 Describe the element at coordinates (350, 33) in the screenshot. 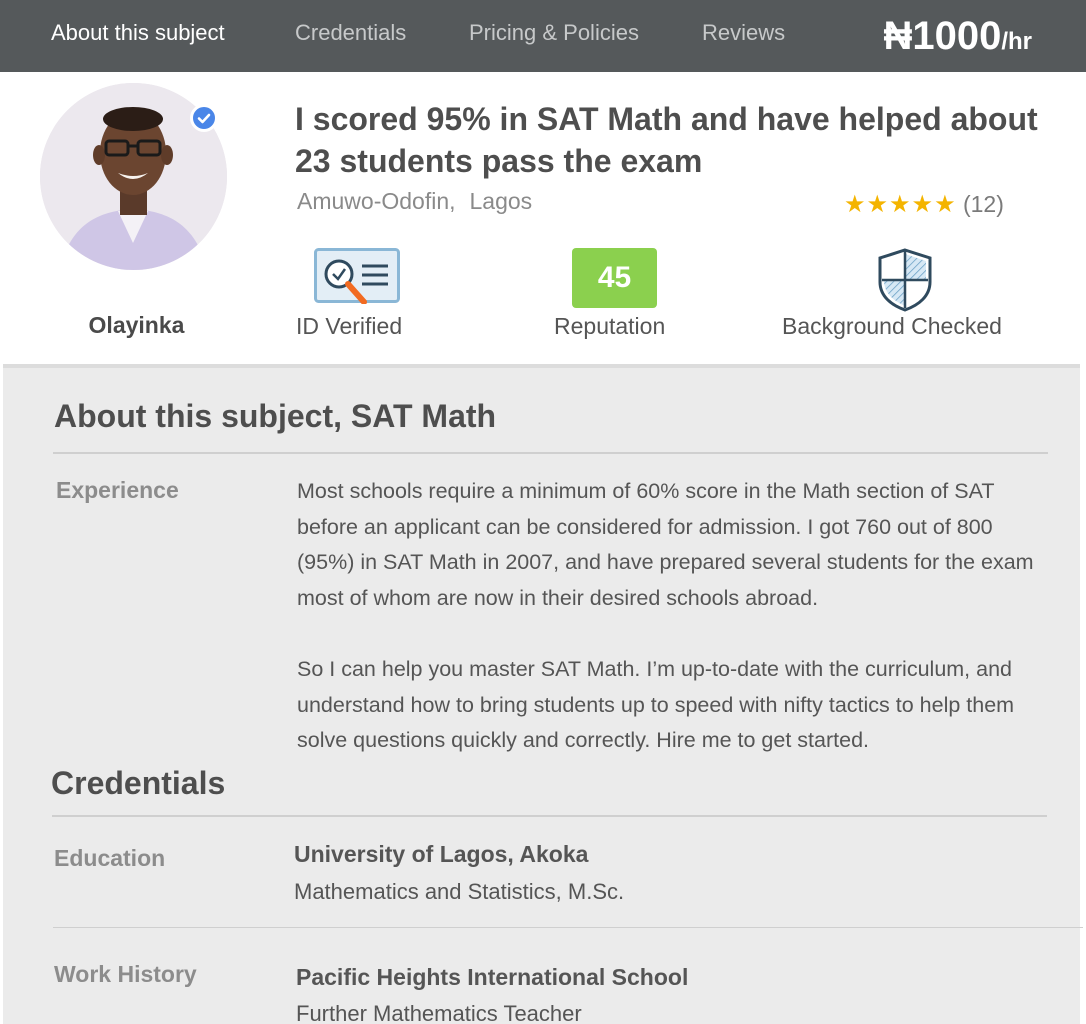

I see `tab-credentials: Credentials` at that location.